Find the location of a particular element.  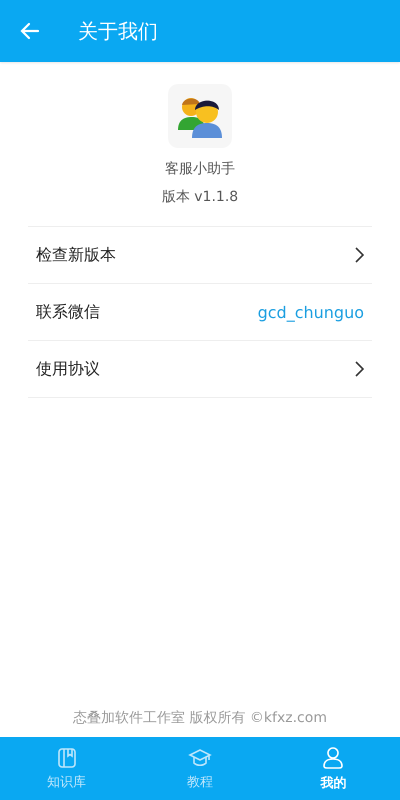

back-arrow-icon is located at coordinates (30, 31).